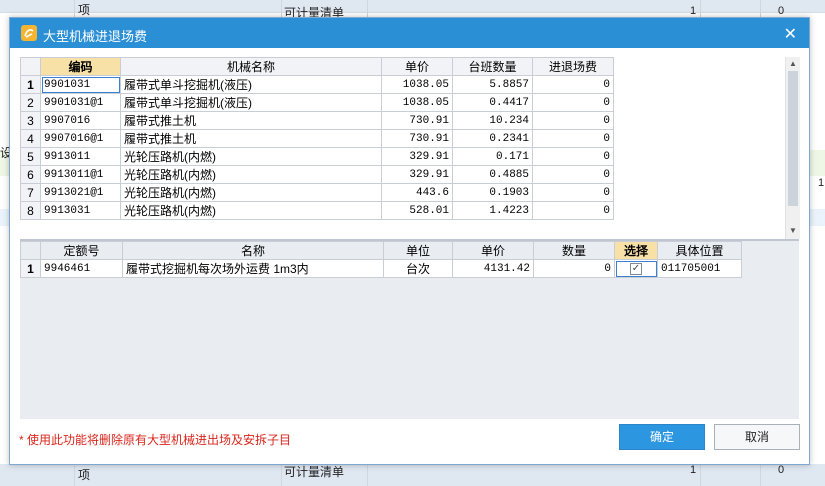 Image resolution: width=825 pixels, height=486 pixels. I want to click on dialog-title: 大型机械进退场费, so click(95, 36).